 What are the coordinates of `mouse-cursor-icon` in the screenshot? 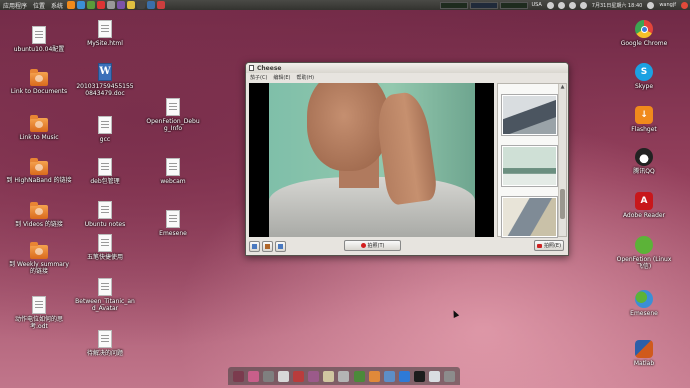 It's located at (455, 313).